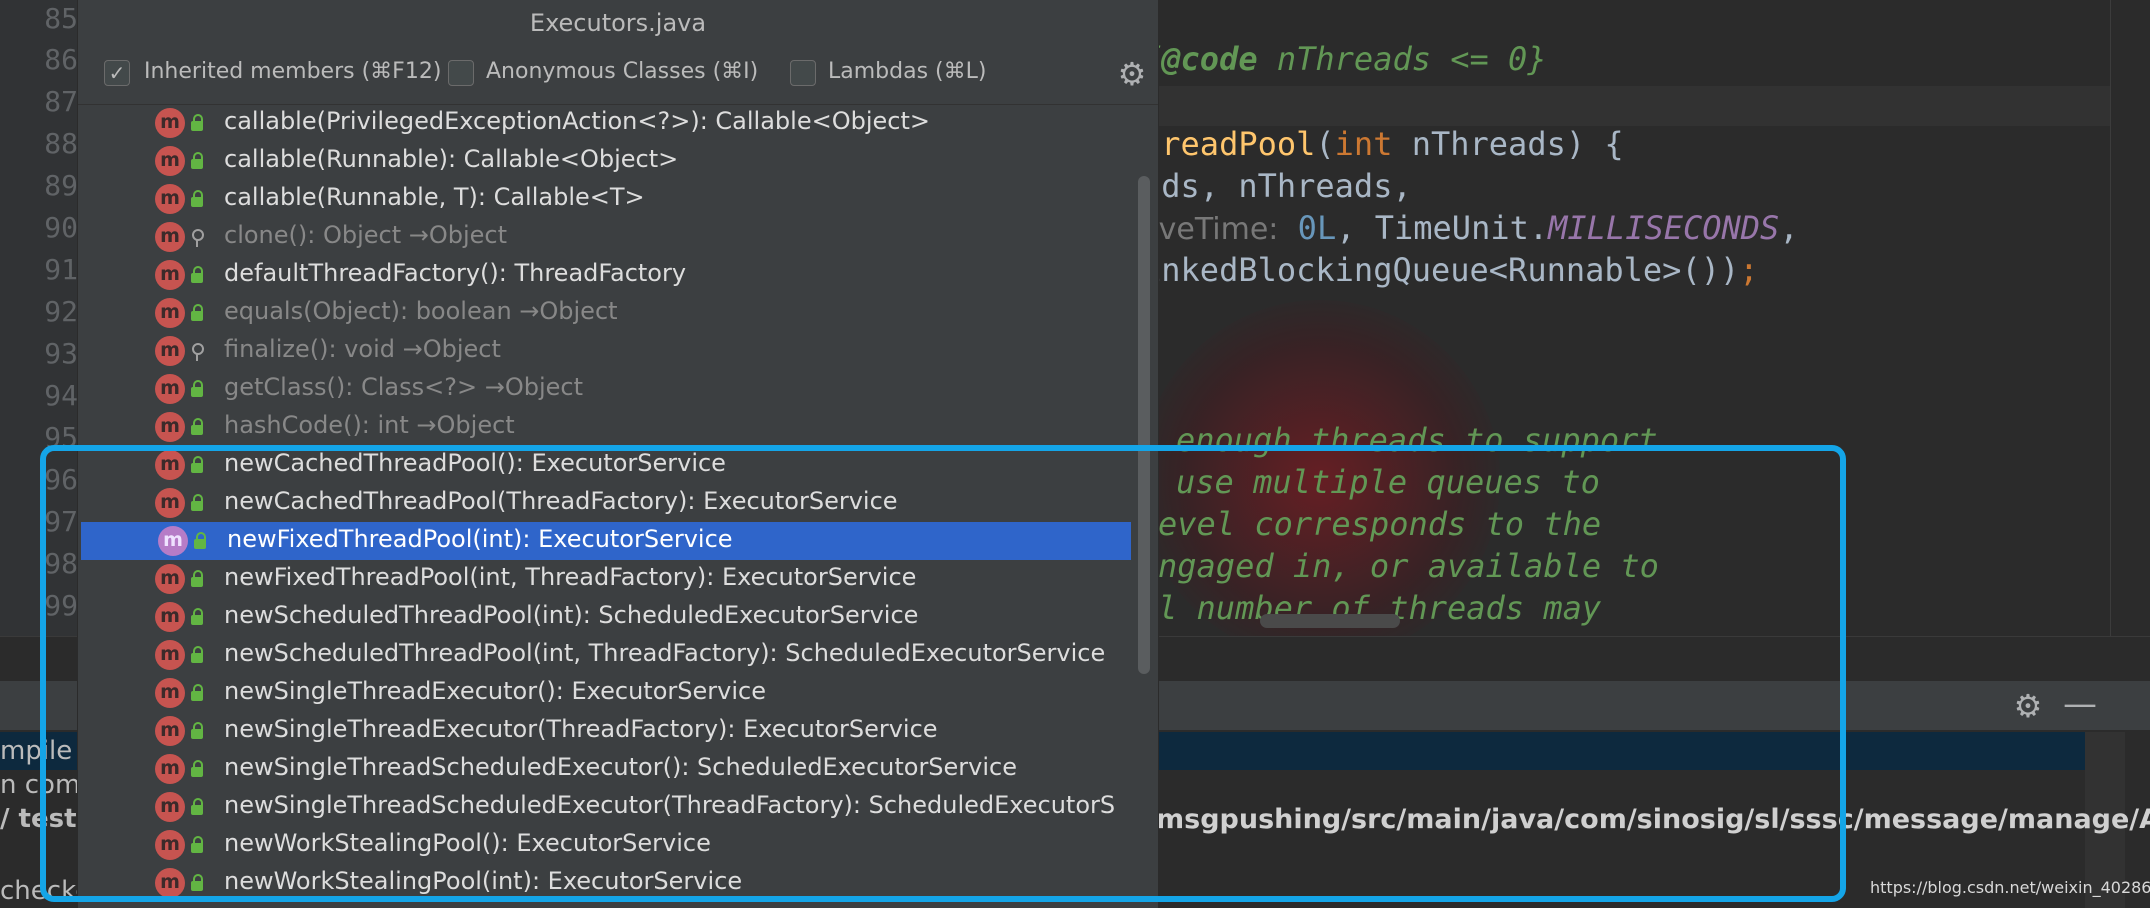 This screenshot has height=908, width=2150. Describe the element at coordinates (2080, 706) in the screenshot. I see `minimize-icon: —` at that location.